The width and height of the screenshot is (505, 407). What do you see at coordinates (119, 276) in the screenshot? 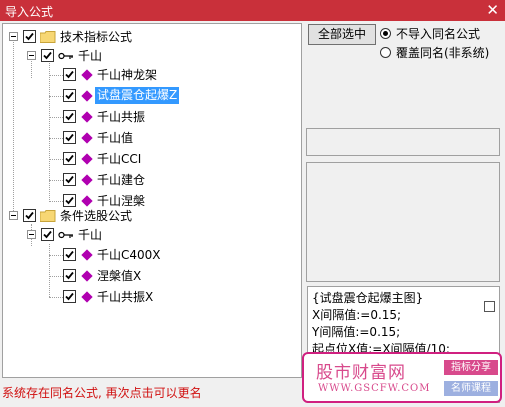
I see `tree-item-label: 涅槃值X` at bounding box center [119, 276].